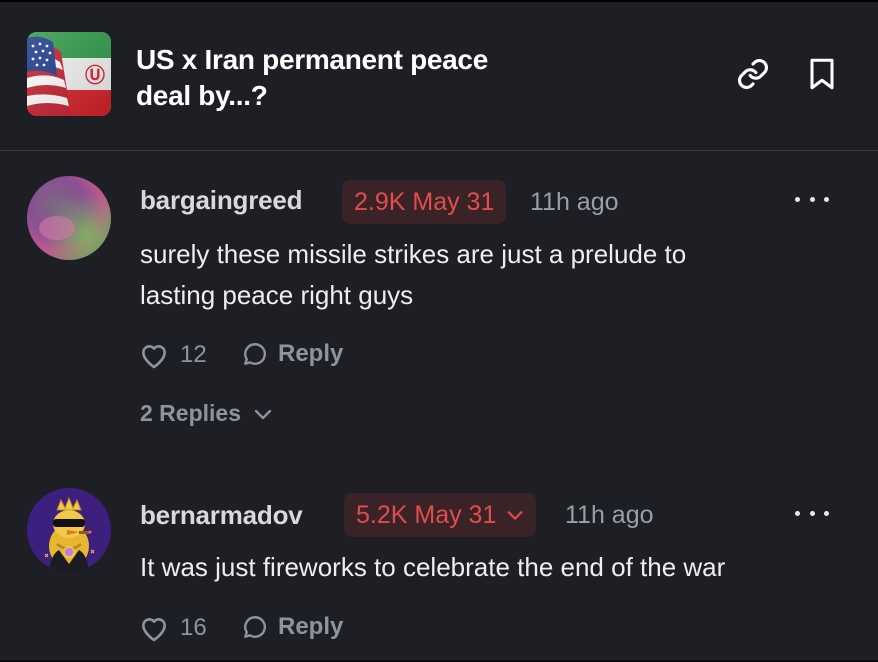 Image resolution: width=878 pixels, height=662 pixels. Describe the element at coordinates (822, 74) in the screenshot. I see `bookmark-icon` at that location.